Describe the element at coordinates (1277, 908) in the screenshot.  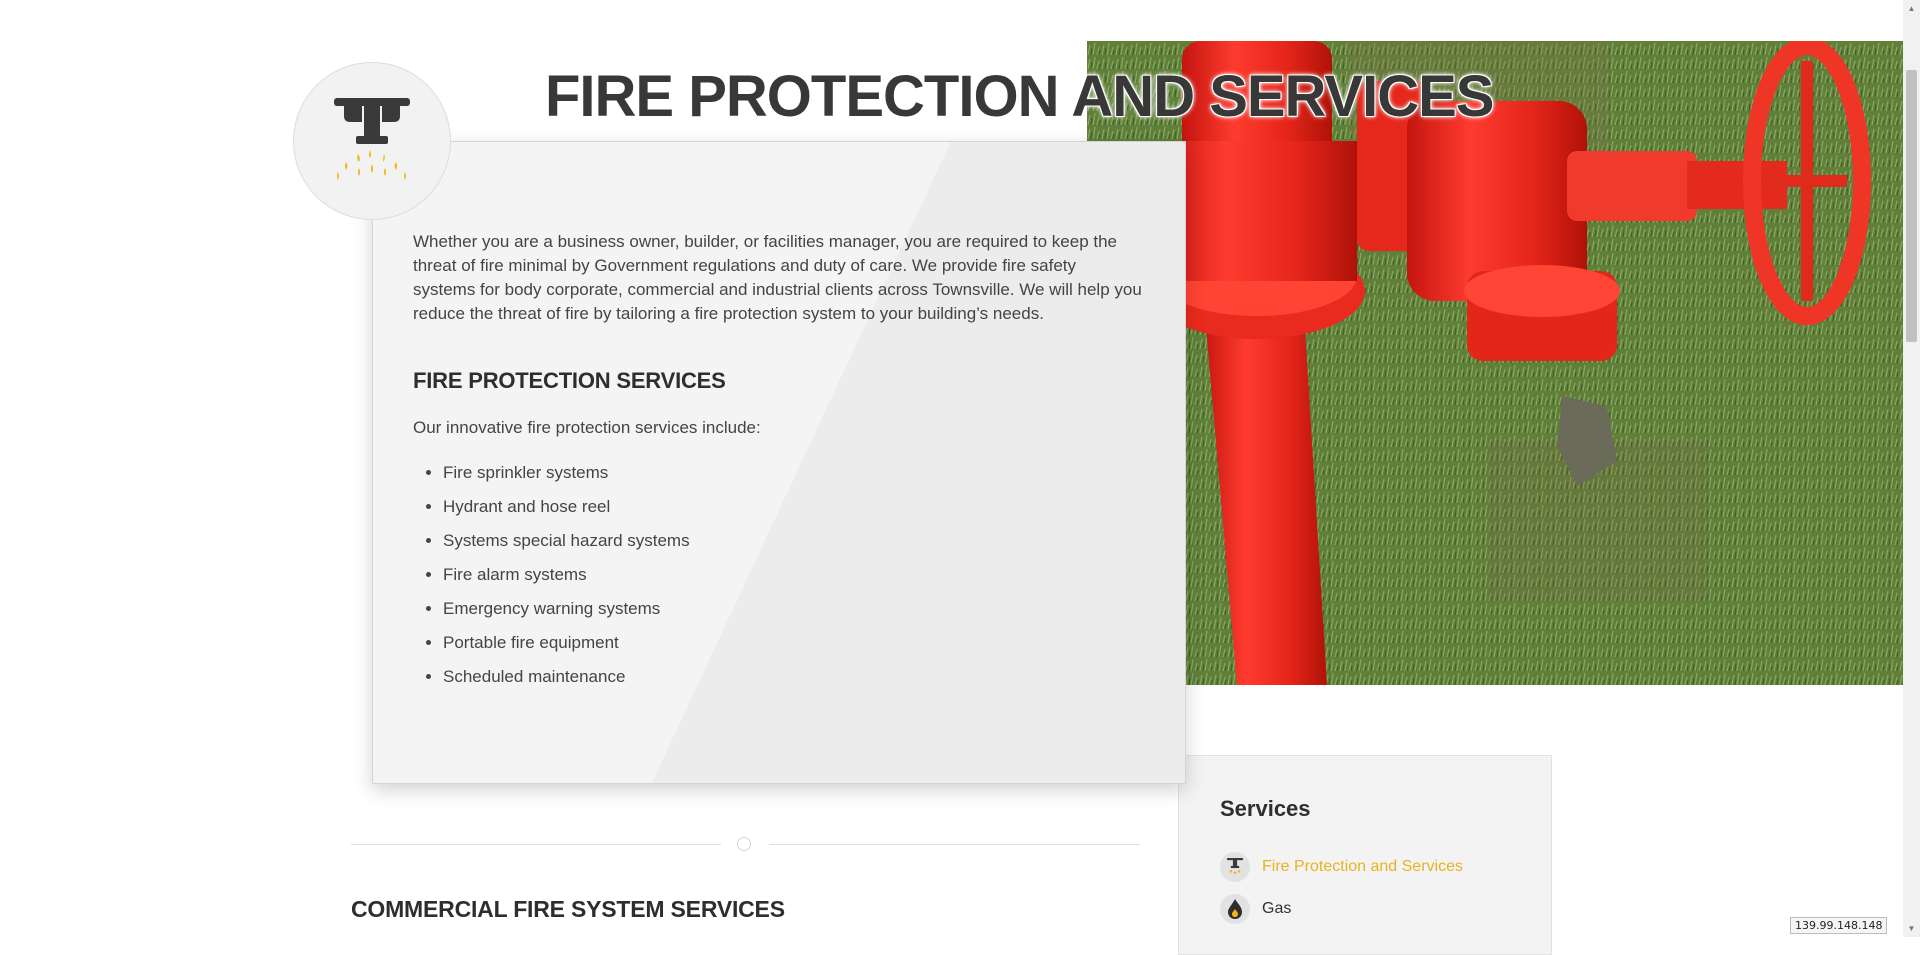
I see `sidebar-item-label: Gas` at that location.